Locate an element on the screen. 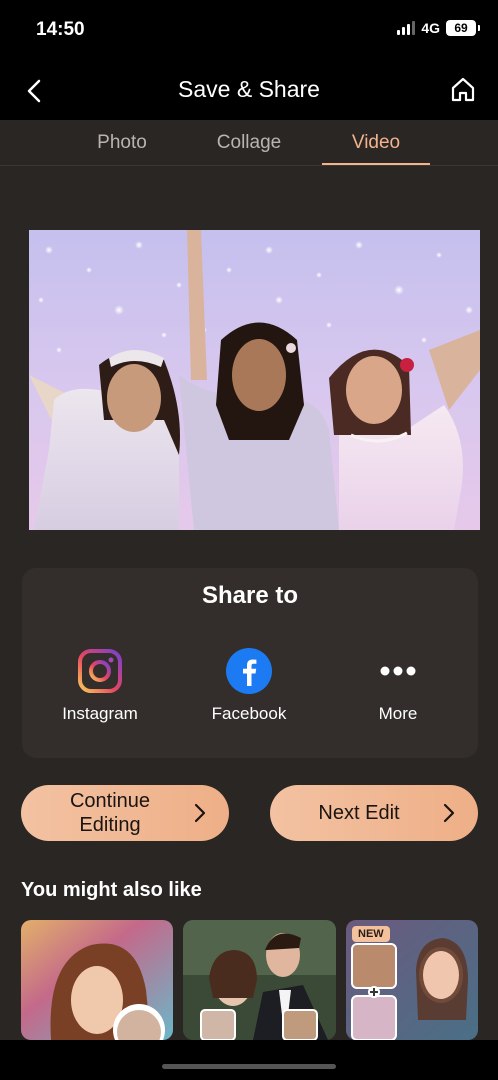 Image resolution: width=498 pixels, height=1080 pixels. more-icon is located at coordinates (398, 671).